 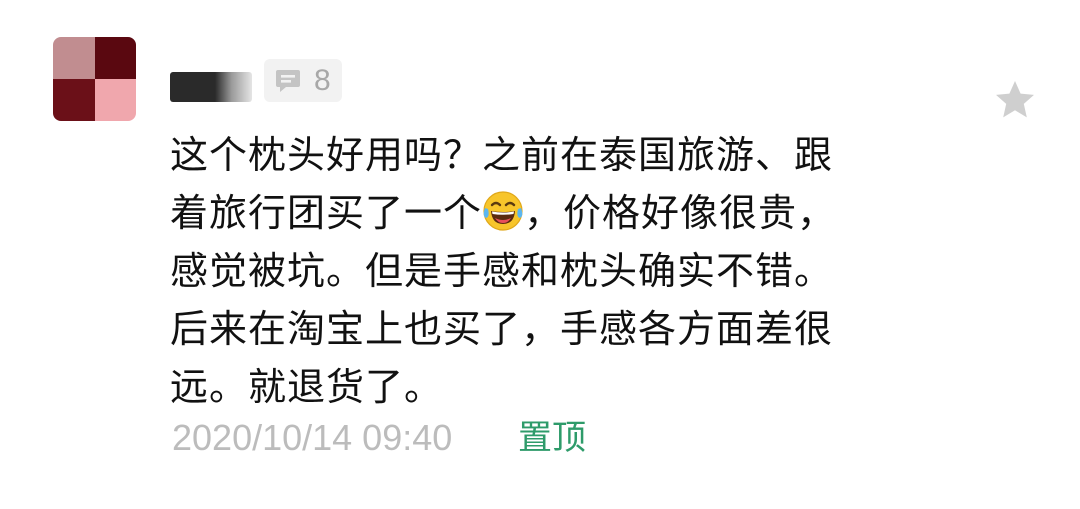 What do you see at coordinates (502, 155) in the screenshot?
I see `comment-line: 这个枕头好用吗？之前在泰国旅游、跟` at bounding box center [502, 155].